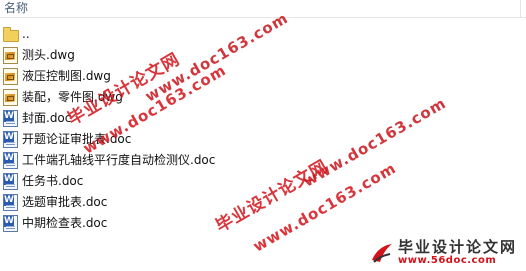 This screenshot has height=271, width=526. What do you see at coordinates (119, 160) in the screenshot?
I see `file-name: 工件端孔轴线平行度自动检测仪.doc` at bounding box center [119, 160].